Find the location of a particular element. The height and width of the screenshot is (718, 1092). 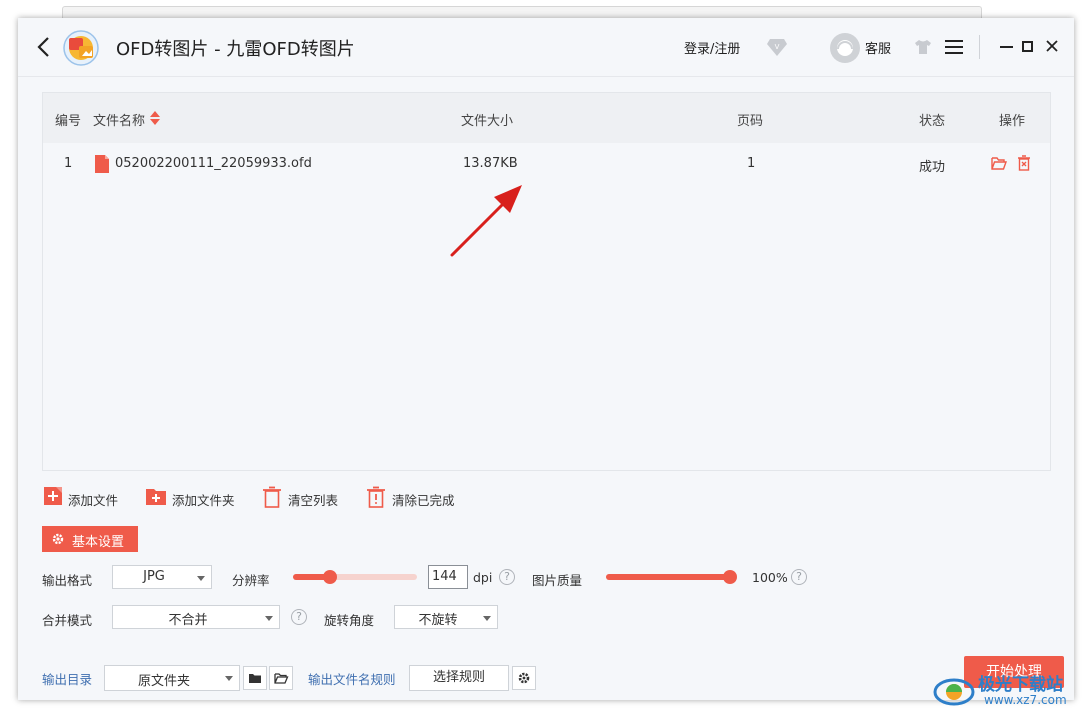

clear-completed-icon is located at coordinates (376, 497).